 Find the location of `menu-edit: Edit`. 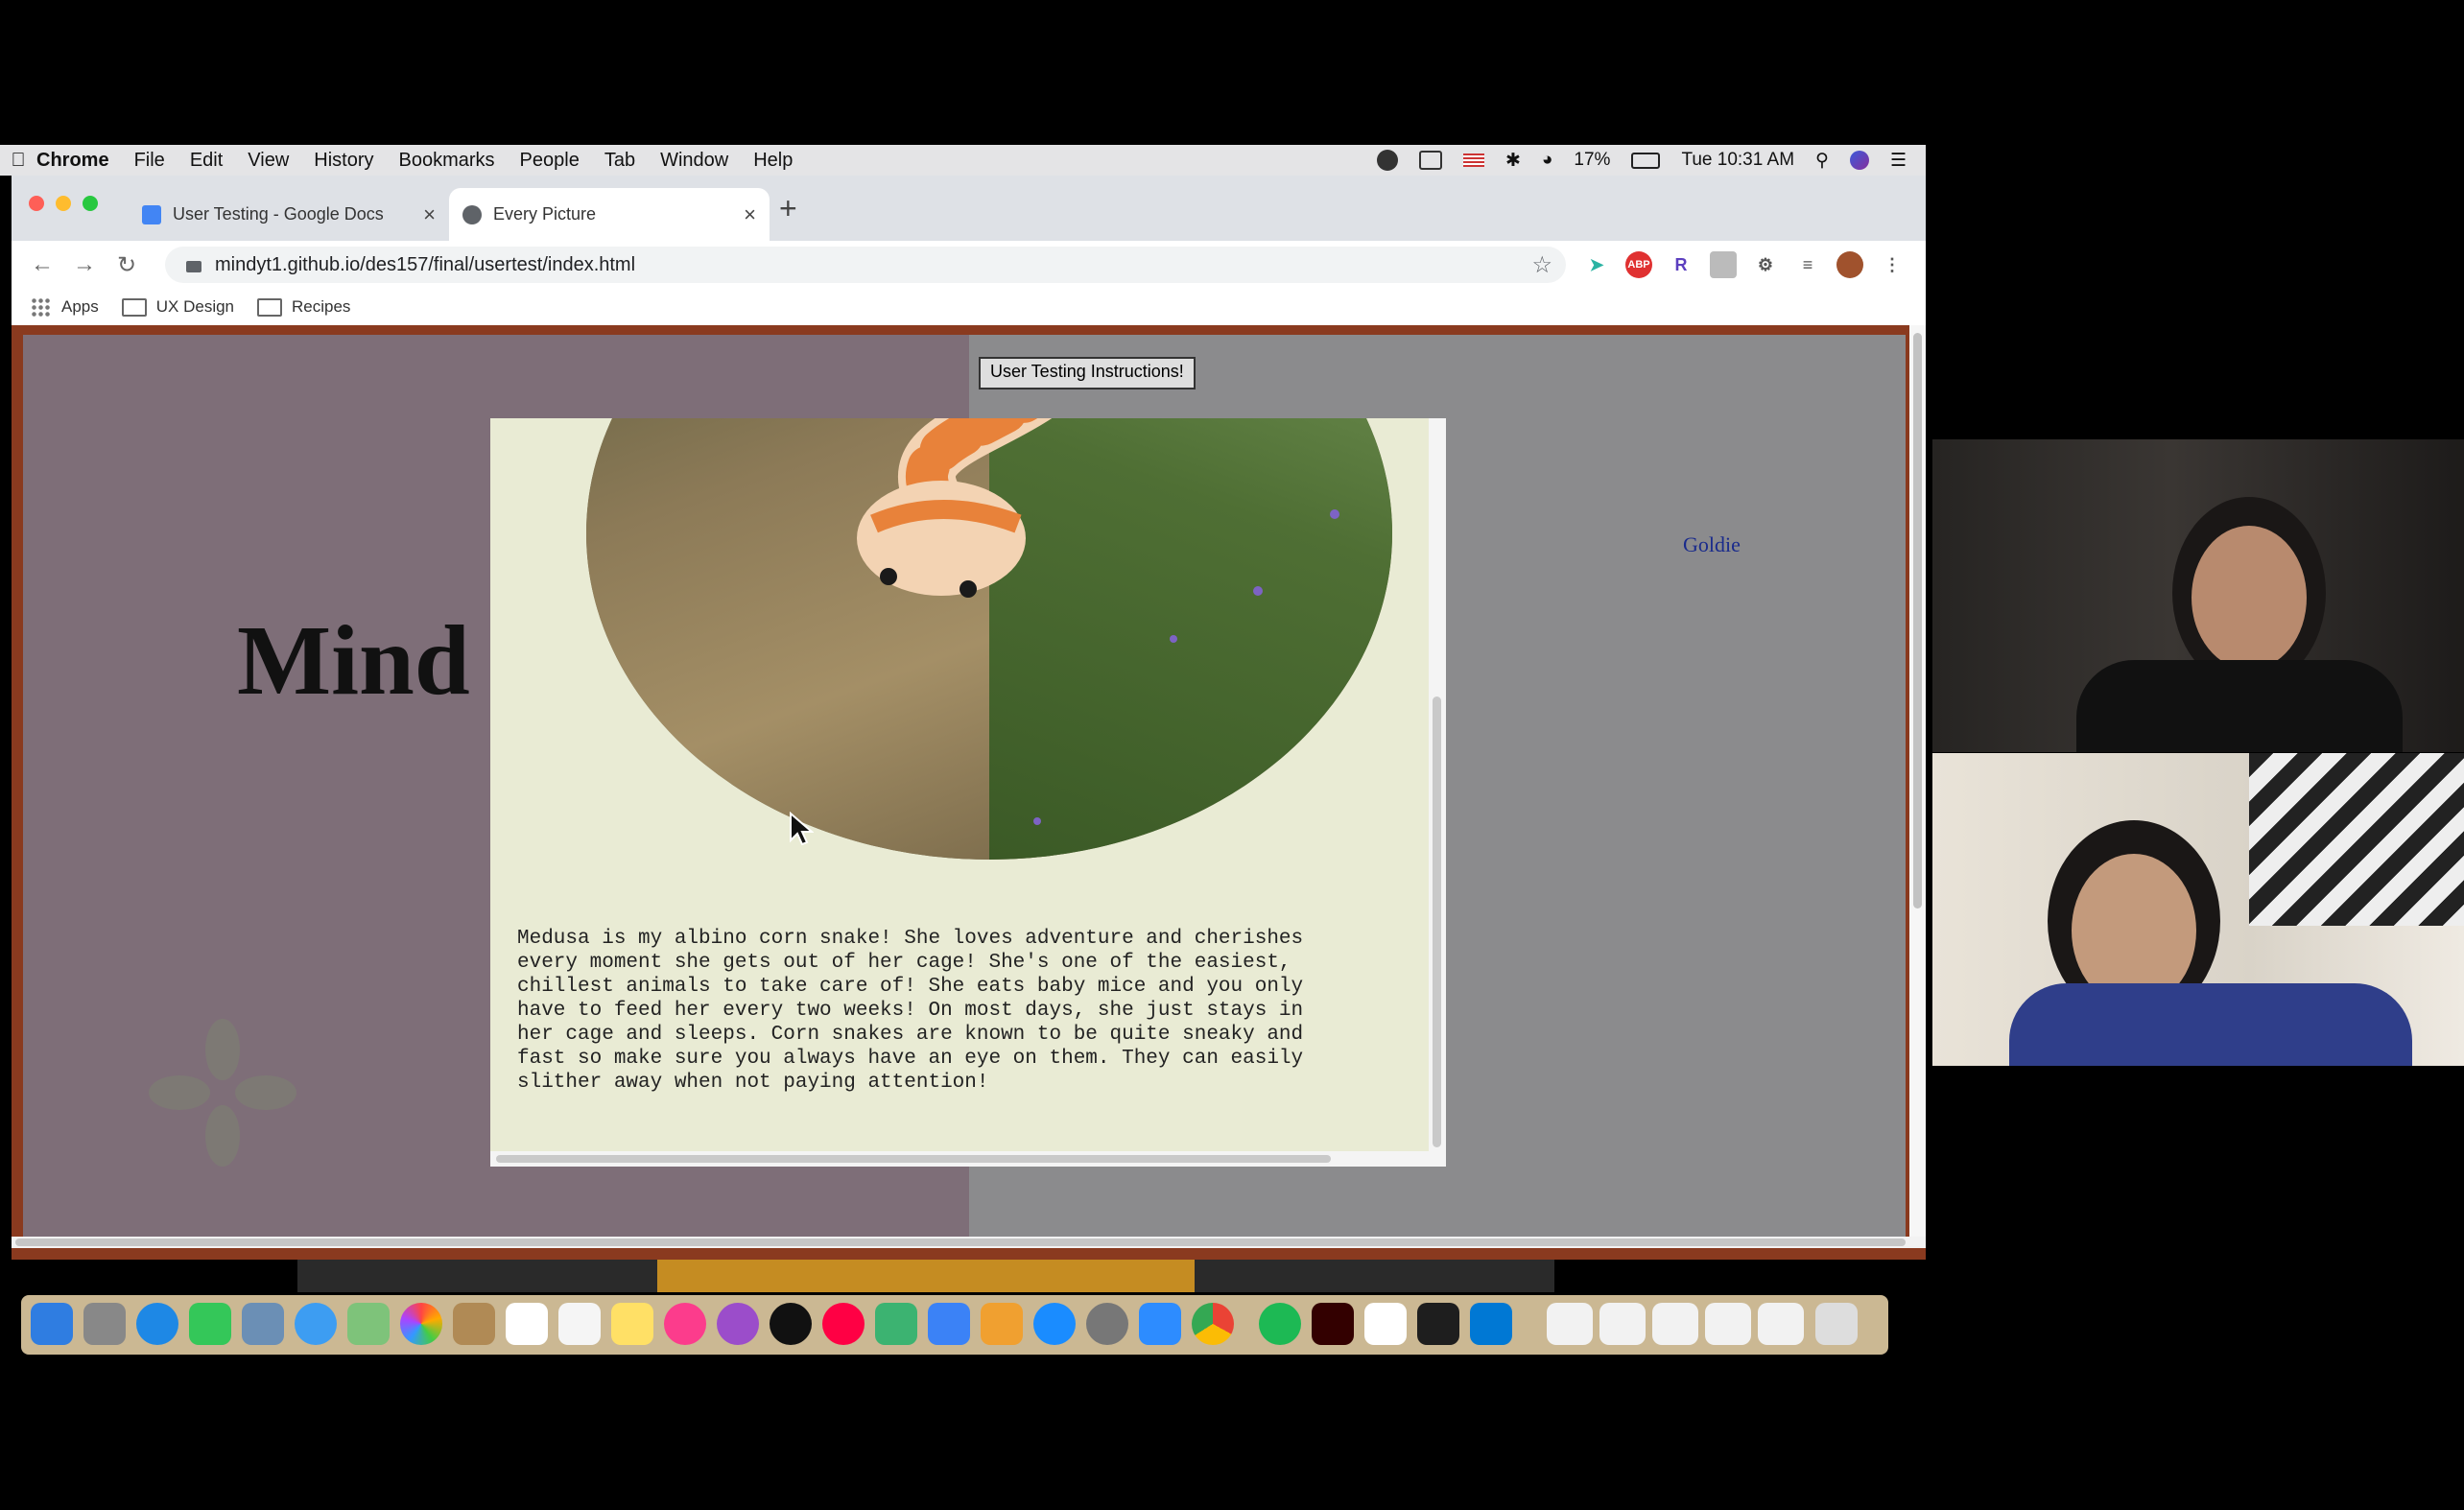

menu-edit: Edit is located at coordinates (206, 161).